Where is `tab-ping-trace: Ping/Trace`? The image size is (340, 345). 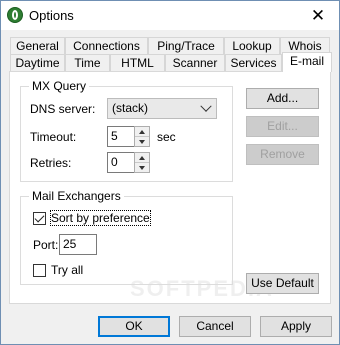
tab-ping-trace: Ping/Trace is located at coordinates (186, 45).